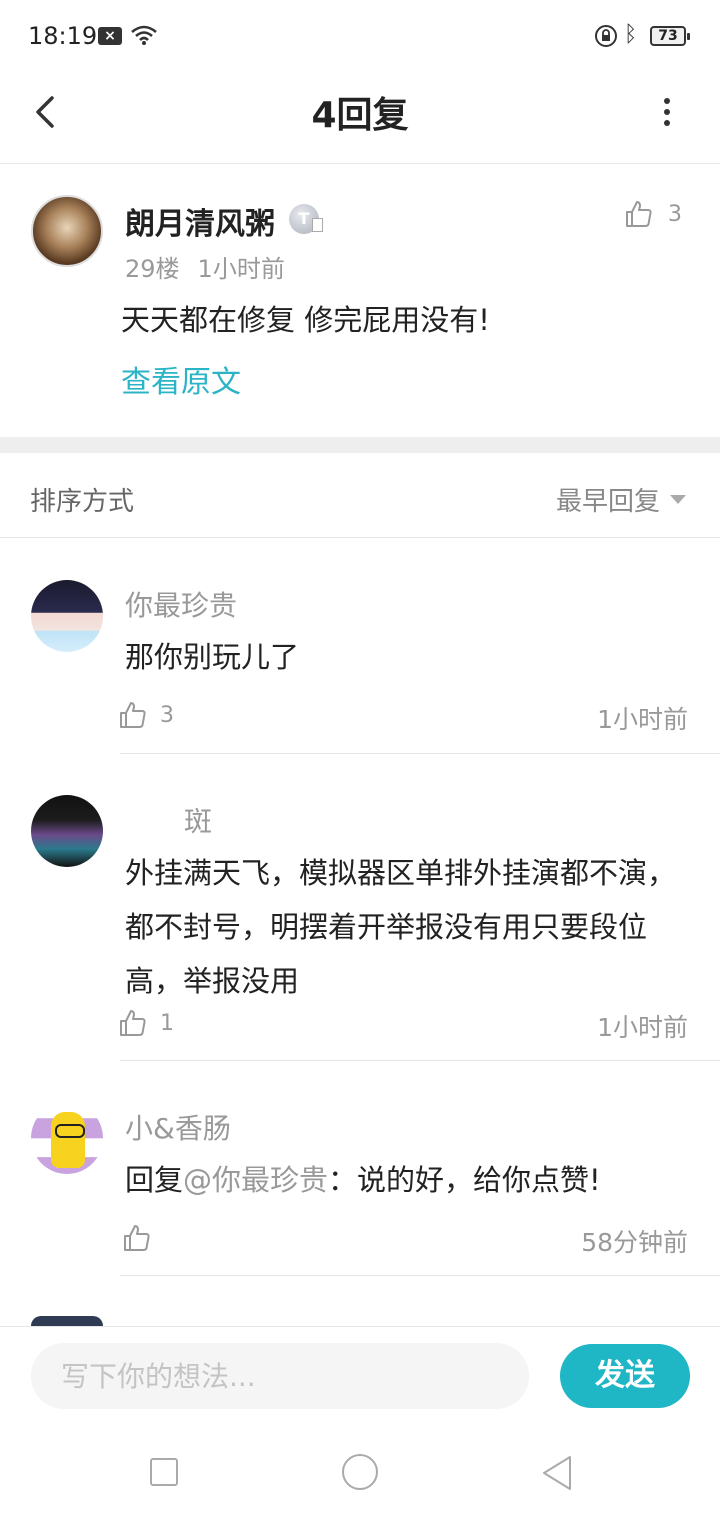 The width and height of the screenshot is (720, 1520). What do you see at coordinates (607, 502) in the screenshot?
I see `sort-selected-value: 最早回复` at bounding box center [607, 502].